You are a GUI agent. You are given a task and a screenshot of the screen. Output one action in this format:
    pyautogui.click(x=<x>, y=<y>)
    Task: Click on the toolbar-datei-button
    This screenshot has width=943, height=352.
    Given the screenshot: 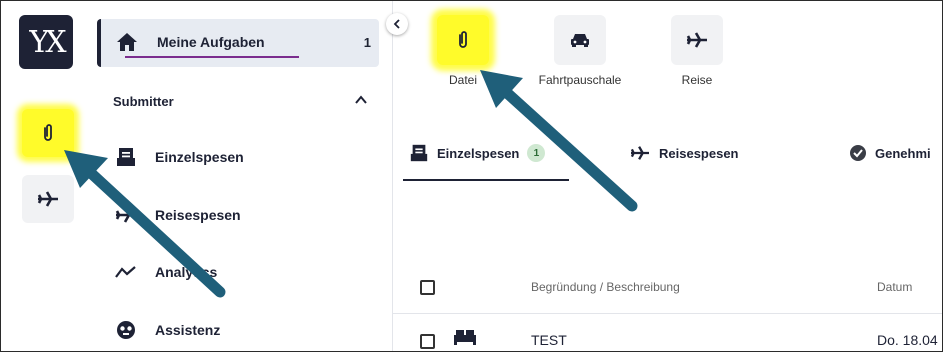 What is the action you would take?
    pyautogui.click(x=463, y=40)
    